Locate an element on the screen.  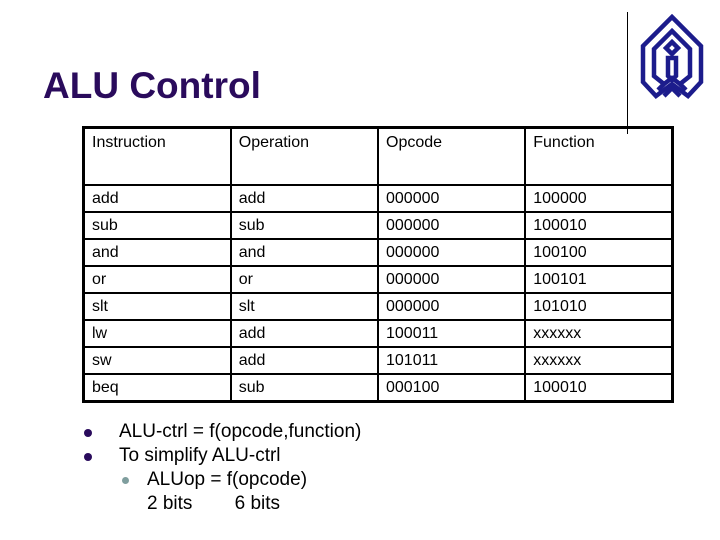
cell-instruction: sw is located at coordinates (157, 360).